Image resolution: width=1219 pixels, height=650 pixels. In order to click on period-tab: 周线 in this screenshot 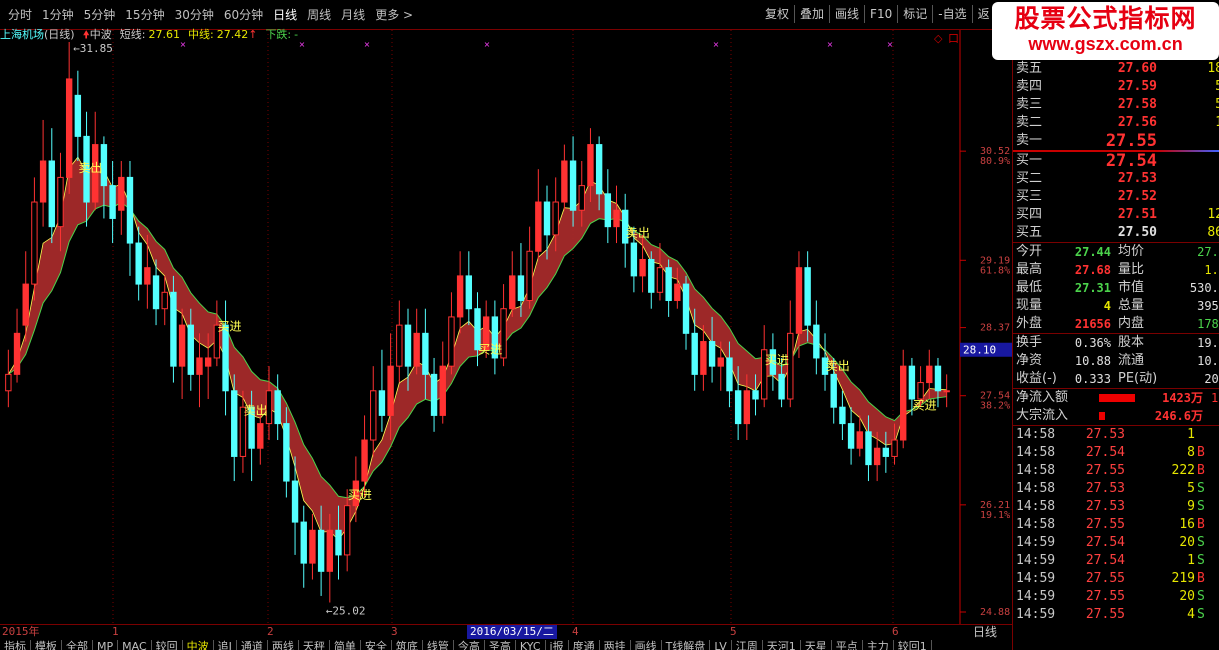, I will do `click(319, 15)`.